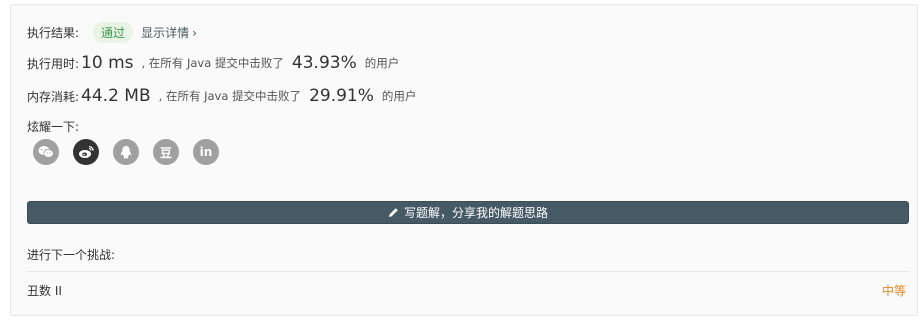  Describe the element at coordinates (86, 152) in the screenshot. I see `weibo-icon` at that location.